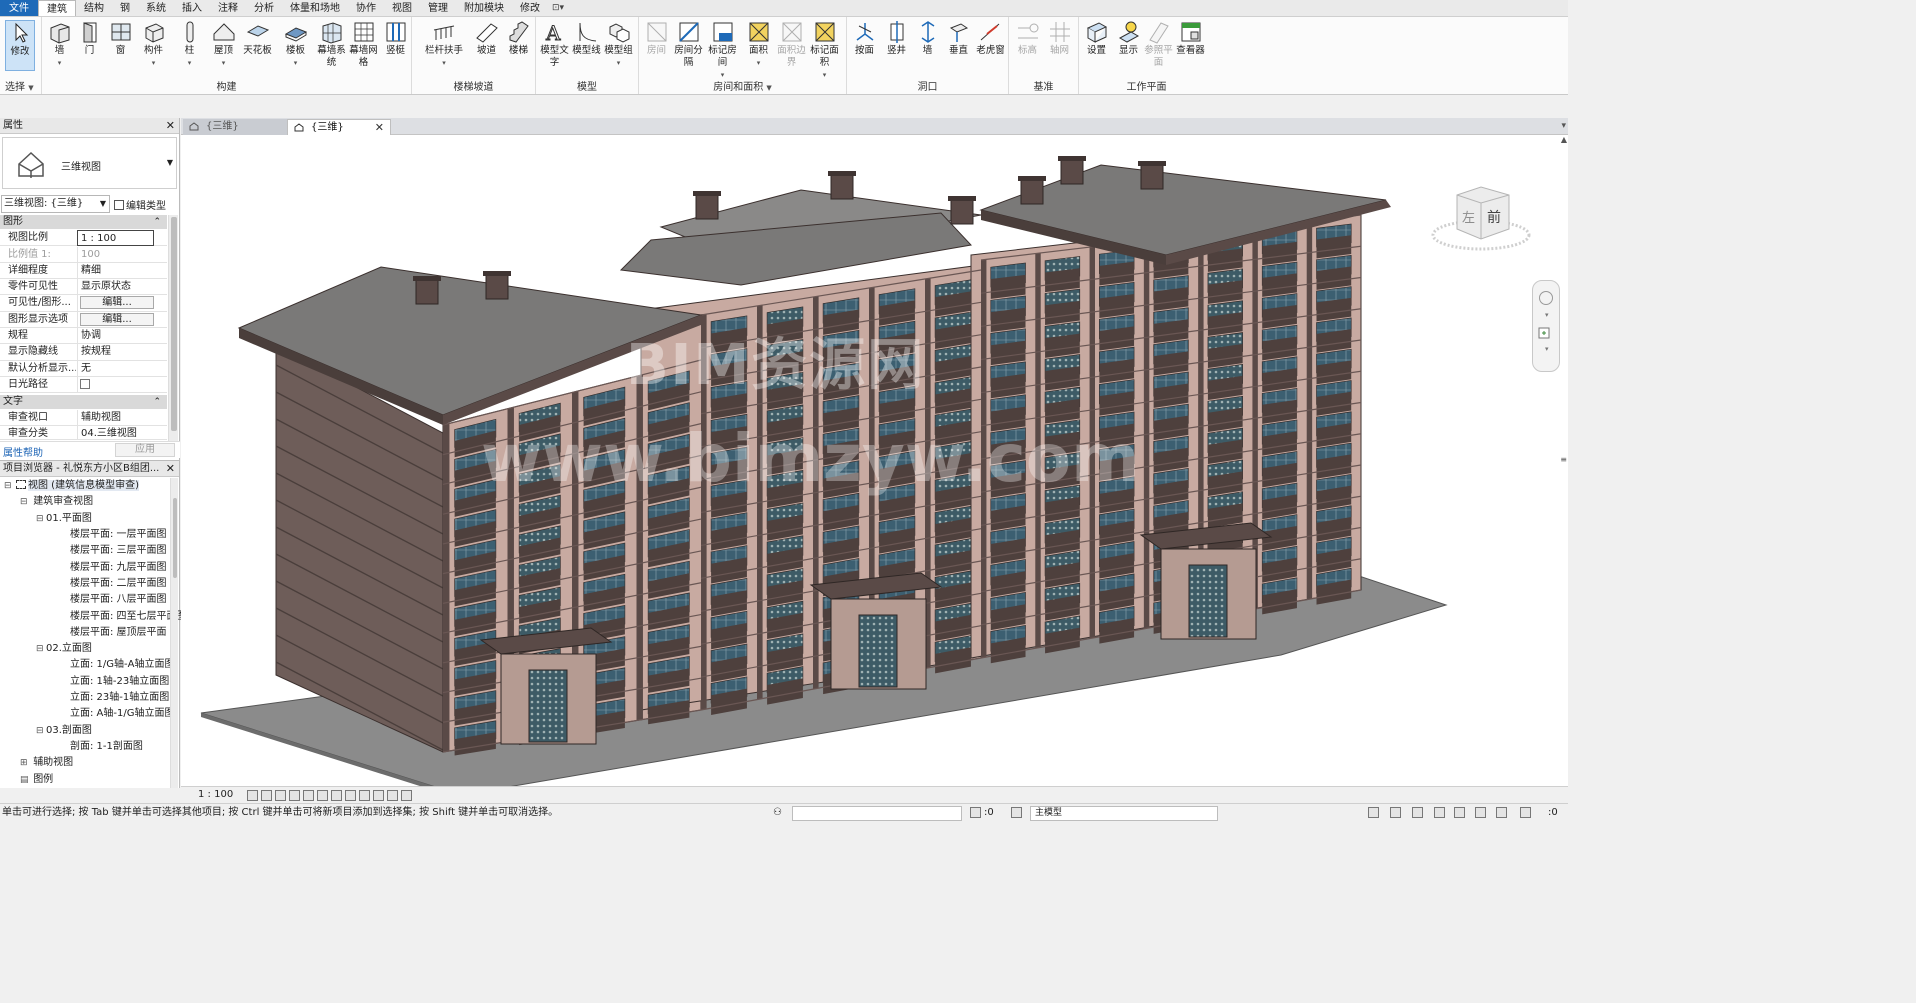  I want to click on tree-node-review: ⊟ 建筑审查视图, so click(56, 502).